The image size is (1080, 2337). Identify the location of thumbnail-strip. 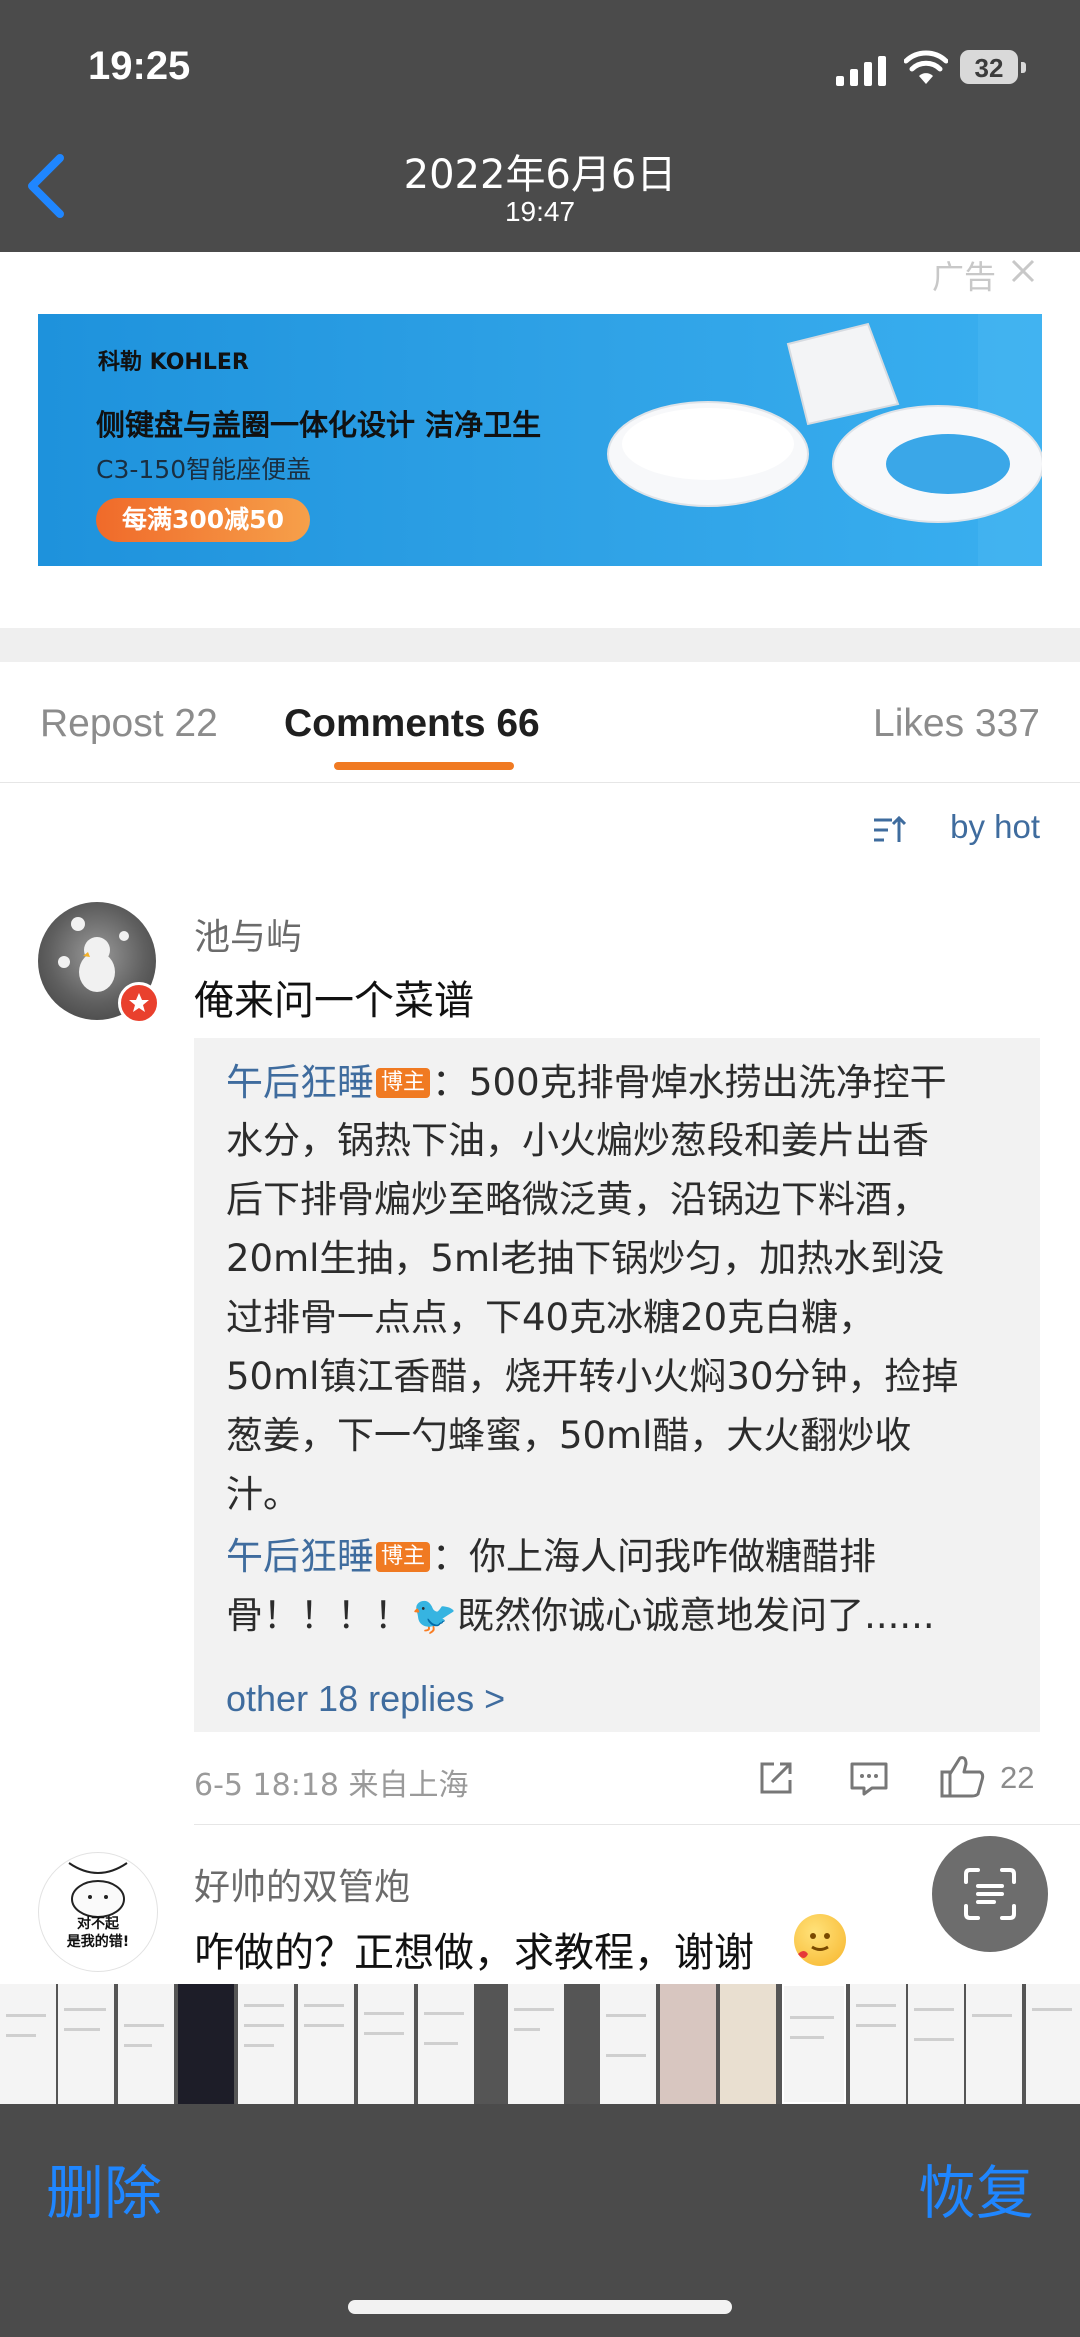
(540, 2044).